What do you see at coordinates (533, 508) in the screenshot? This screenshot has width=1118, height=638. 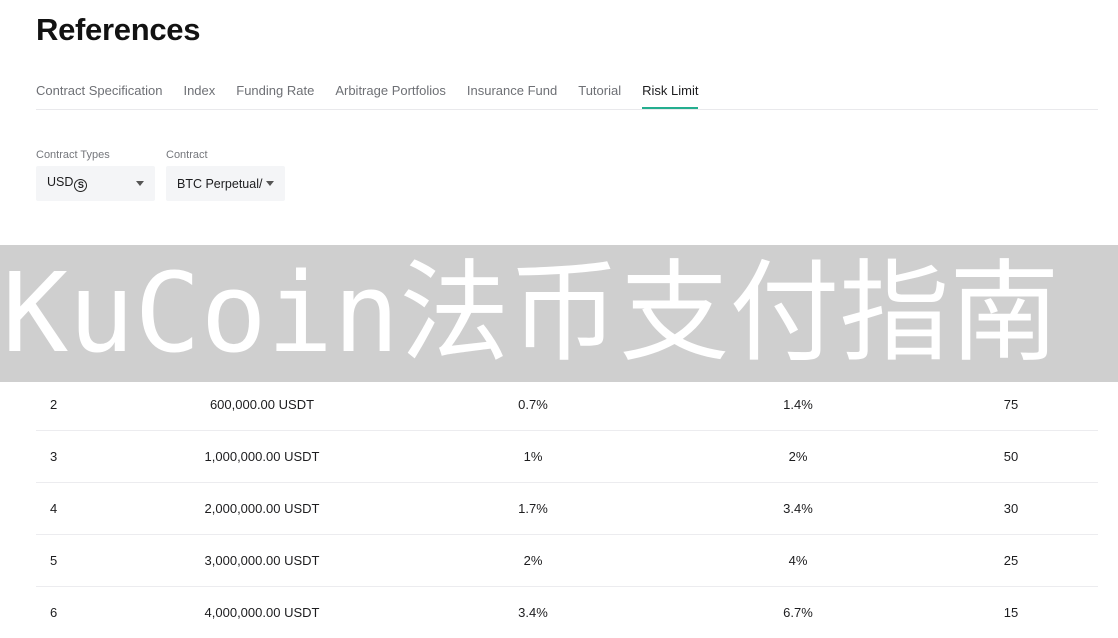 I see `maintenance-margin-cell: 1.7%` at bounding box center [533, 508].